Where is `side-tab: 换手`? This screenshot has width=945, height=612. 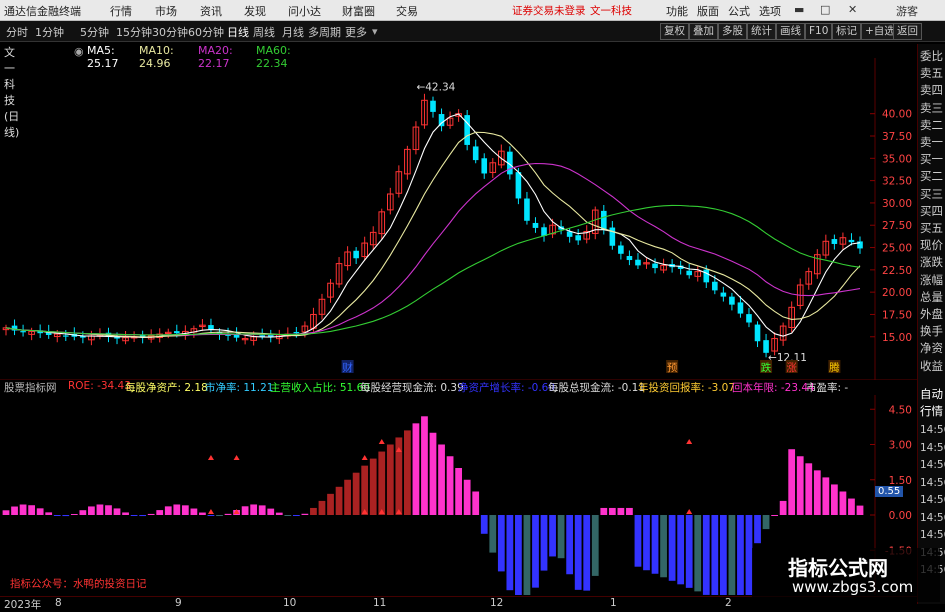
side-tab: 换手 is located at coordinates (931, 331).